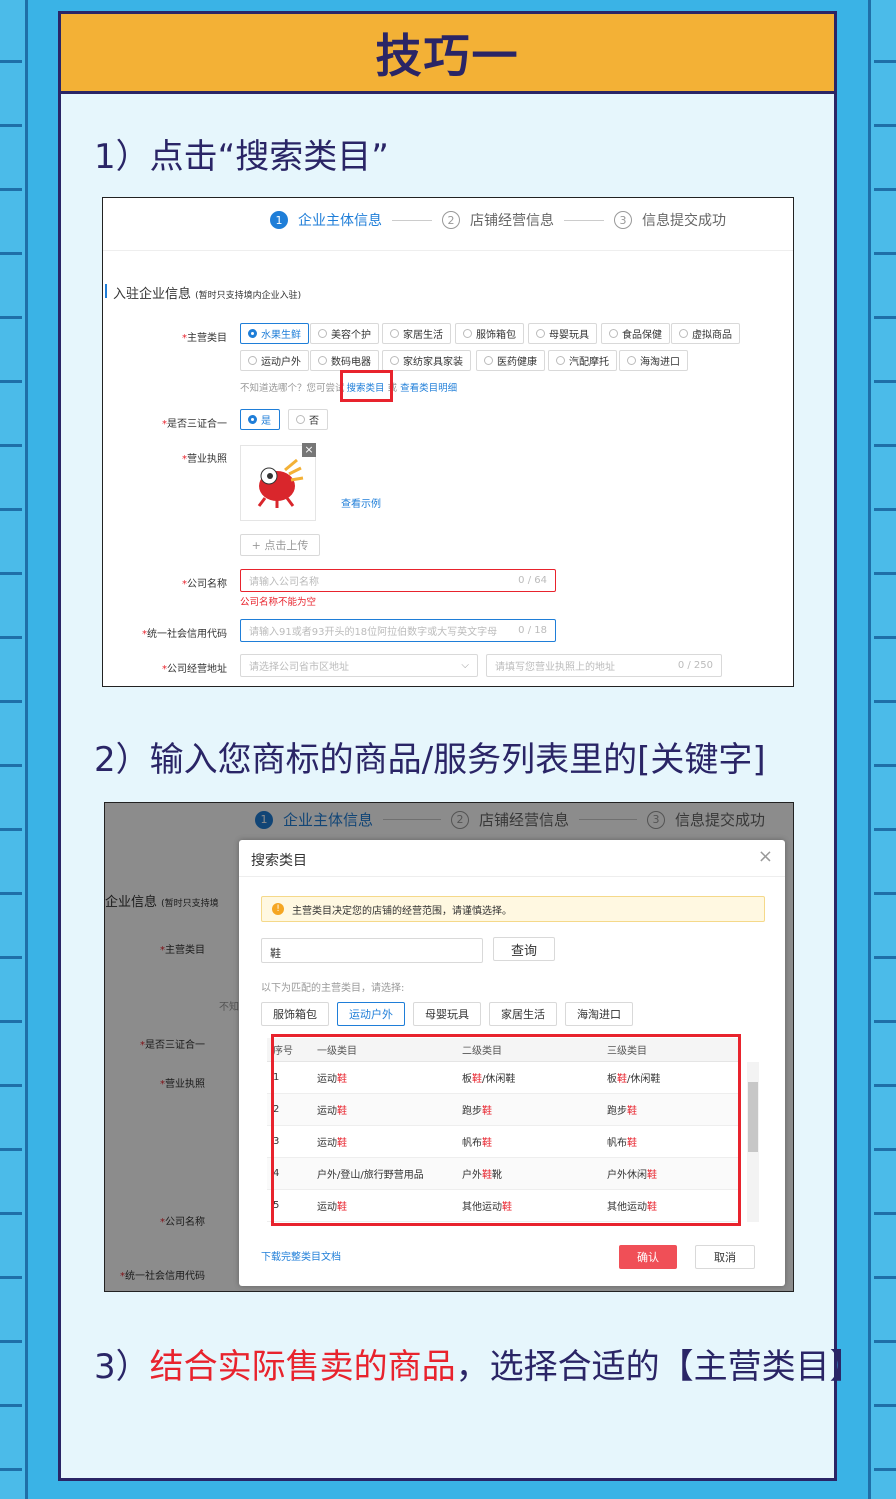 The height and width of the screenshot is (1499, 896). What do you see at coordinates (447, 1014) in the screenshot?
I see `category-tag: 母婴玩具` at bounding box center [447, 1014].